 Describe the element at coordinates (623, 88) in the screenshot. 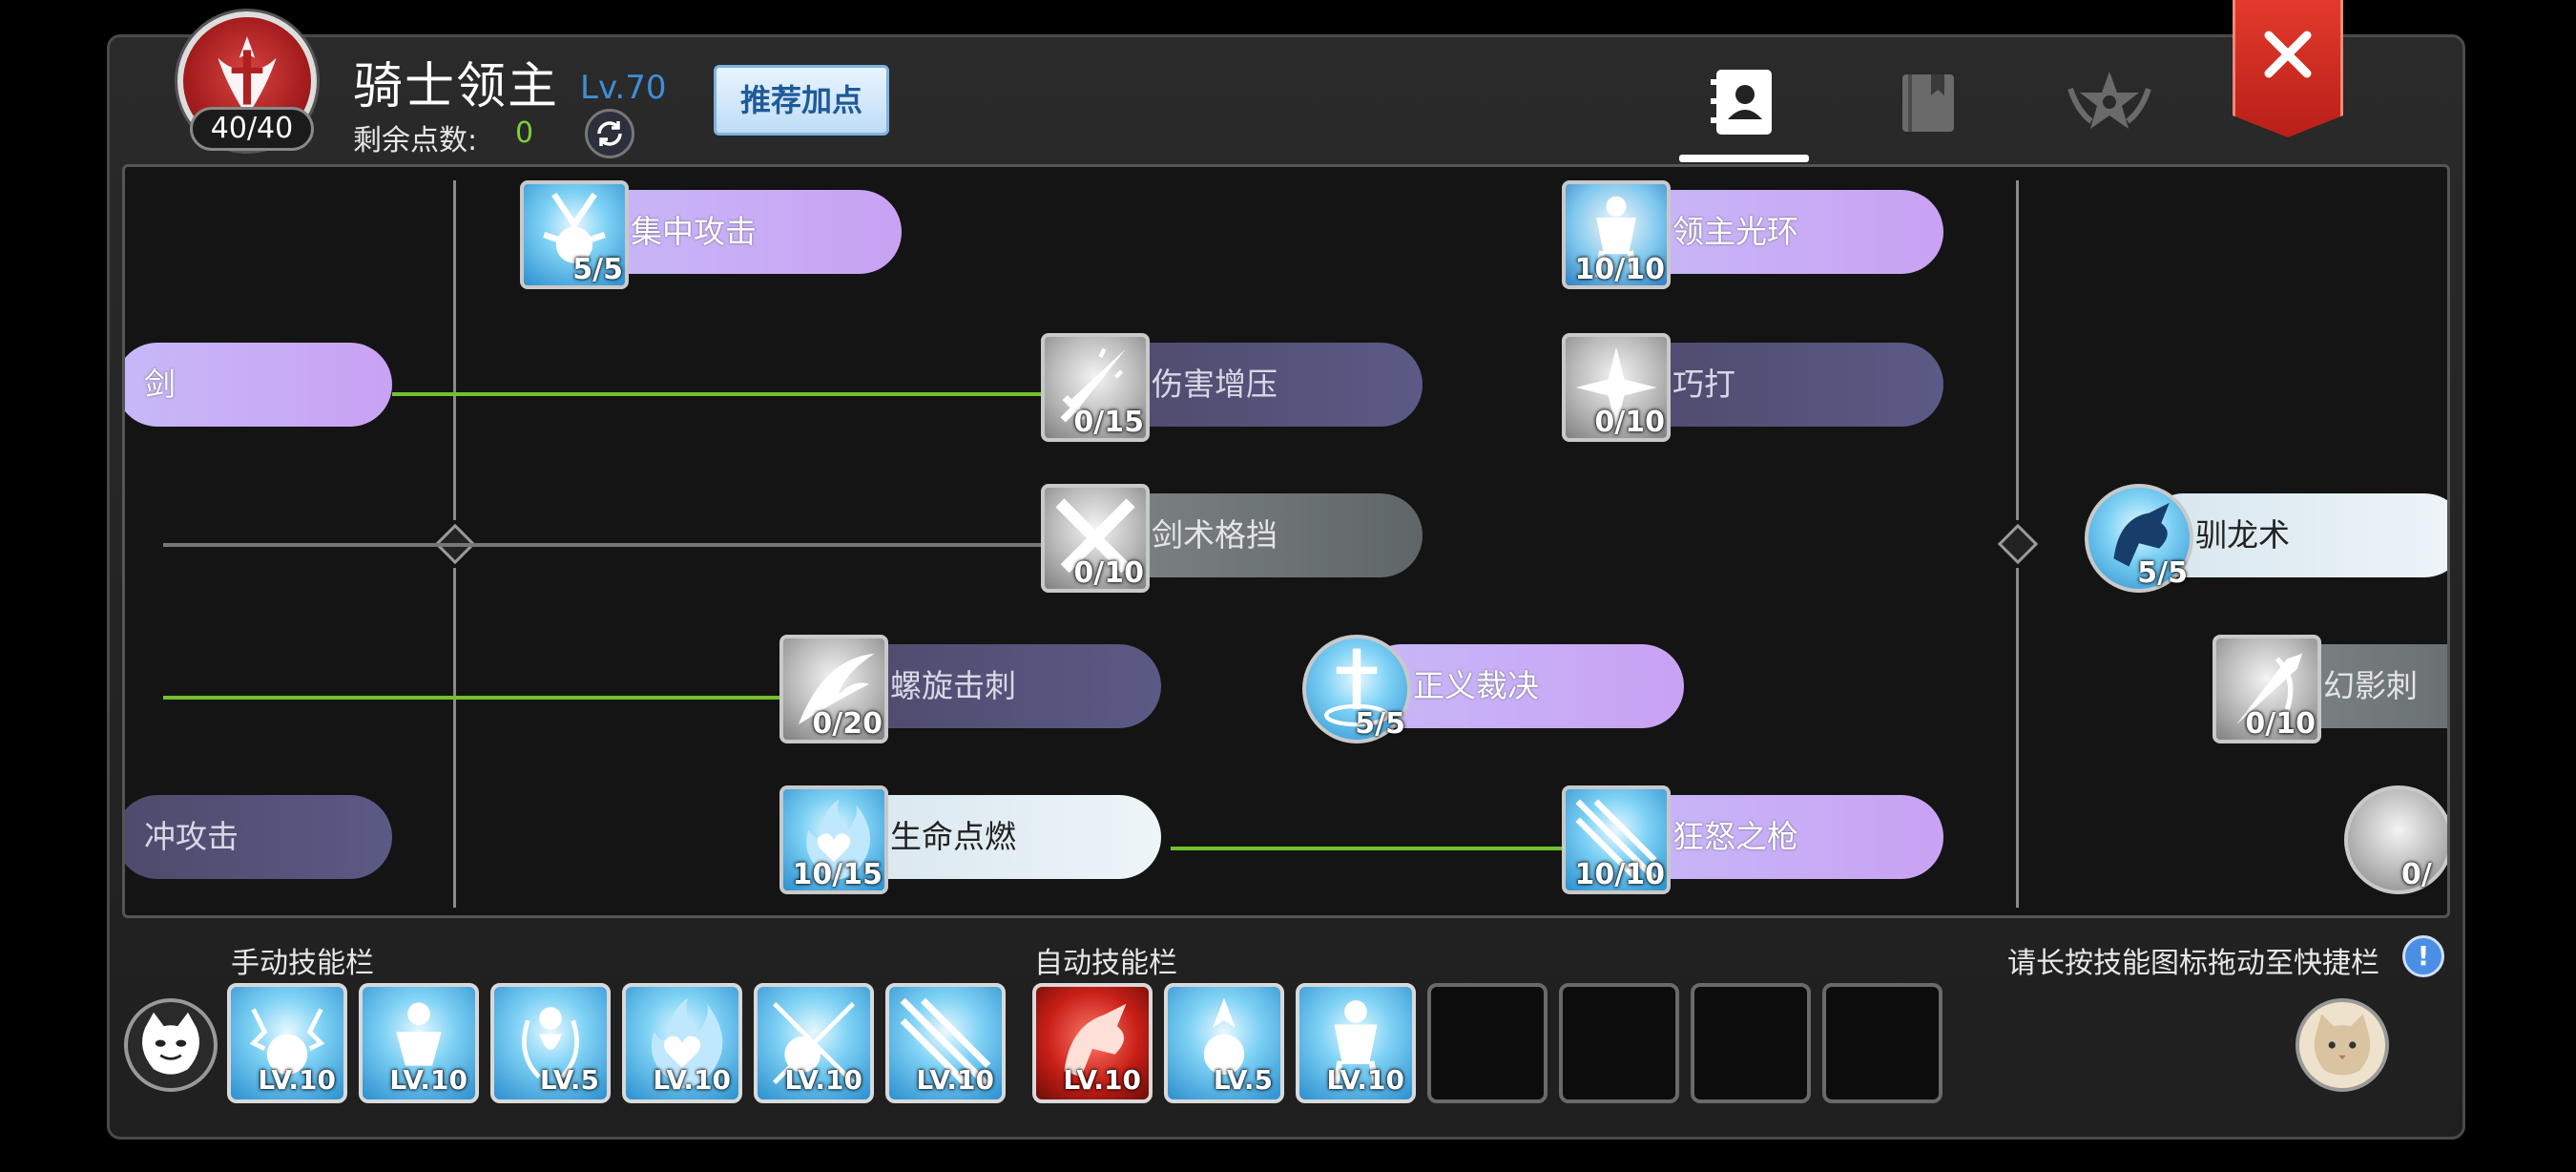

I see `level-label: Lv.70` at that location.